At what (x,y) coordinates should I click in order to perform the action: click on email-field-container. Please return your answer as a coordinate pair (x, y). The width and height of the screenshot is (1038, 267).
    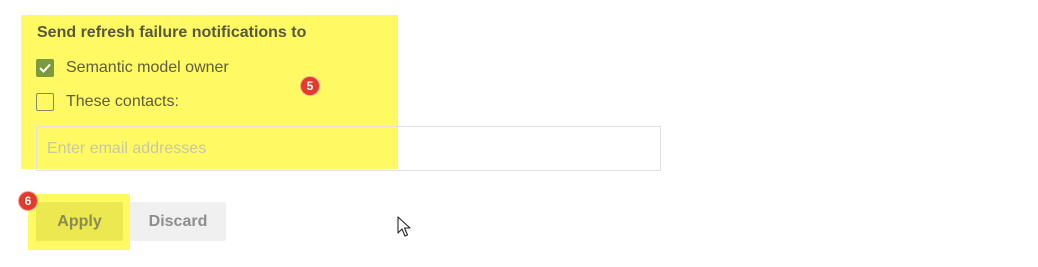
    Looking at the image, I should click on (348, 148).